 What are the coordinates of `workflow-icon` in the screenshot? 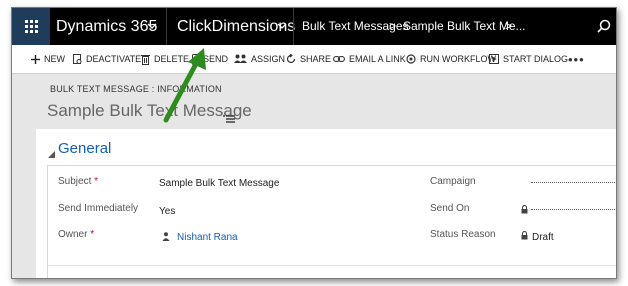 It's located at (411, 59).